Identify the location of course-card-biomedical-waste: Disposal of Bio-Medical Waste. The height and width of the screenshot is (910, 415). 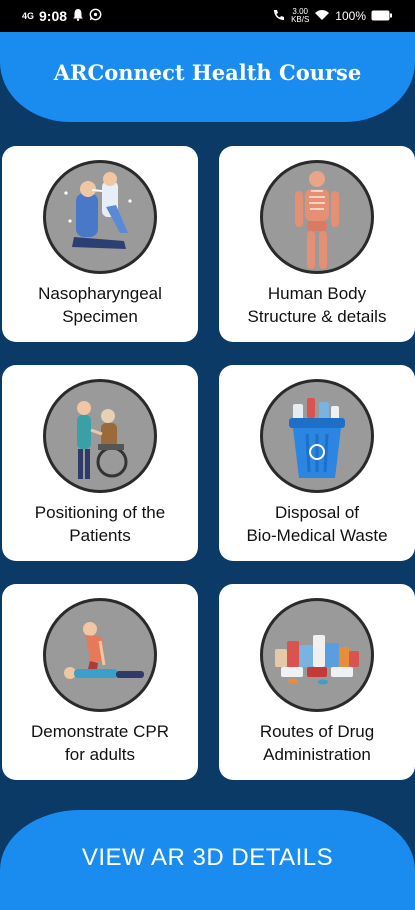
(317, 463).